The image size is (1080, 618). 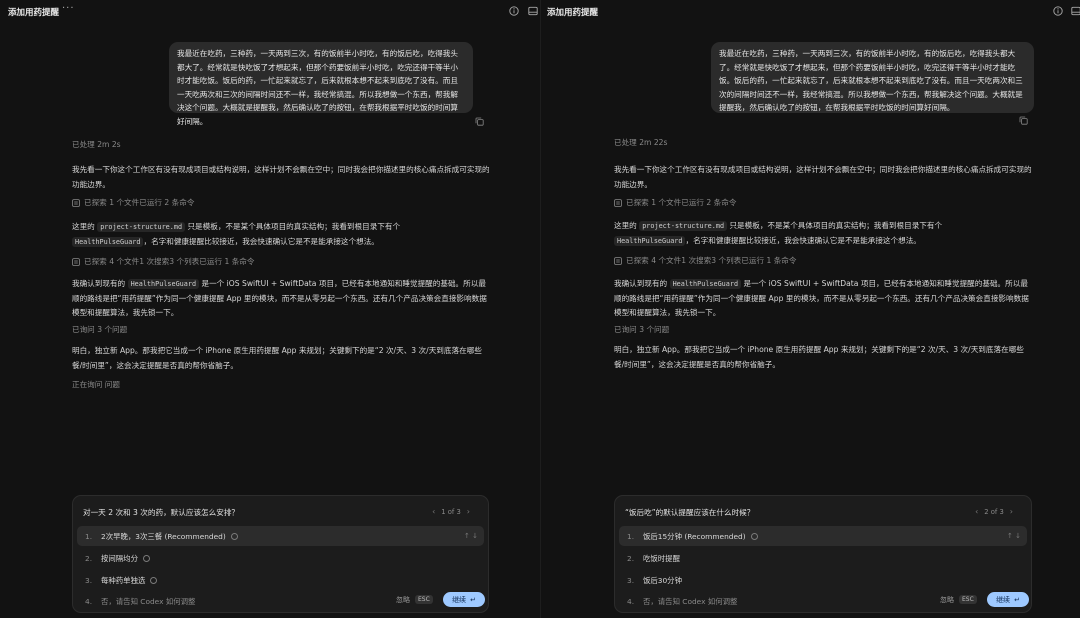 What do you see at coordinates (823, 536) in the screenshot?
I see `answer-option: 1. 饭后15分钟 (Recommended) ↑ ↓` at bounding box center [823, 536].